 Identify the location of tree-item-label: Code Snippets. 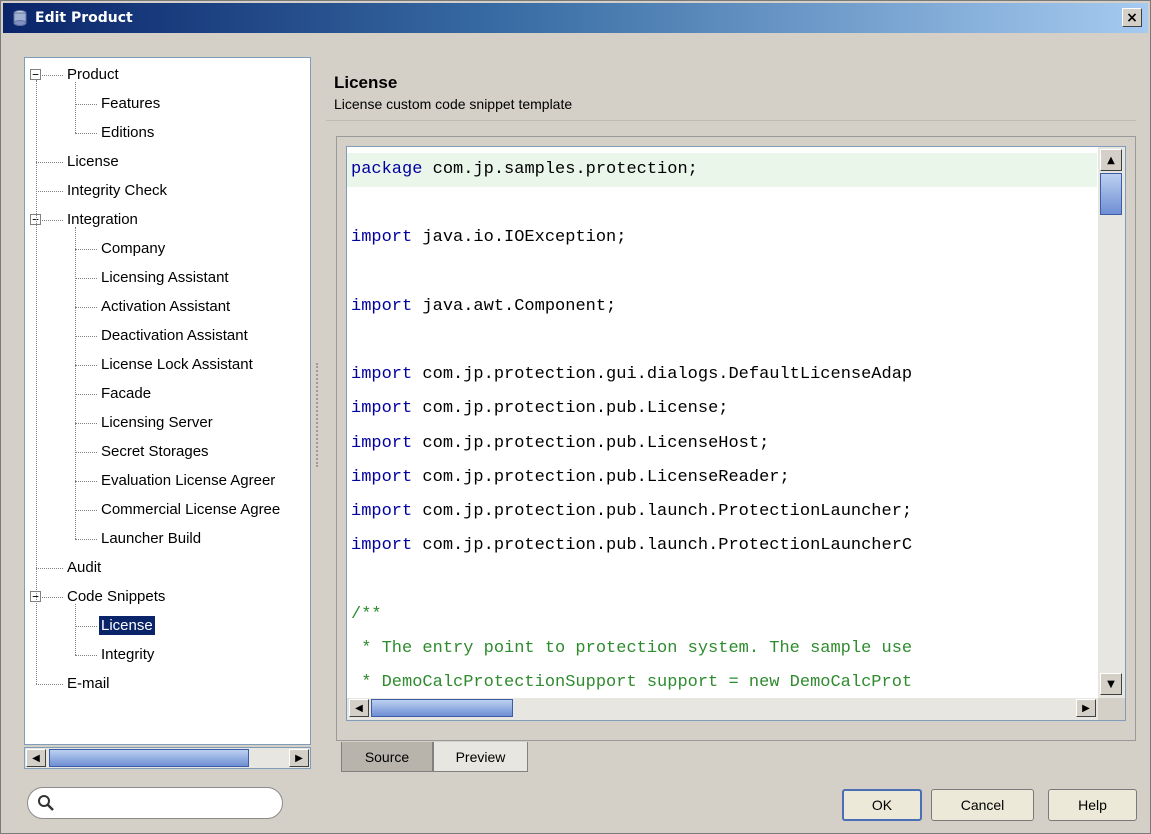
(116, 596).